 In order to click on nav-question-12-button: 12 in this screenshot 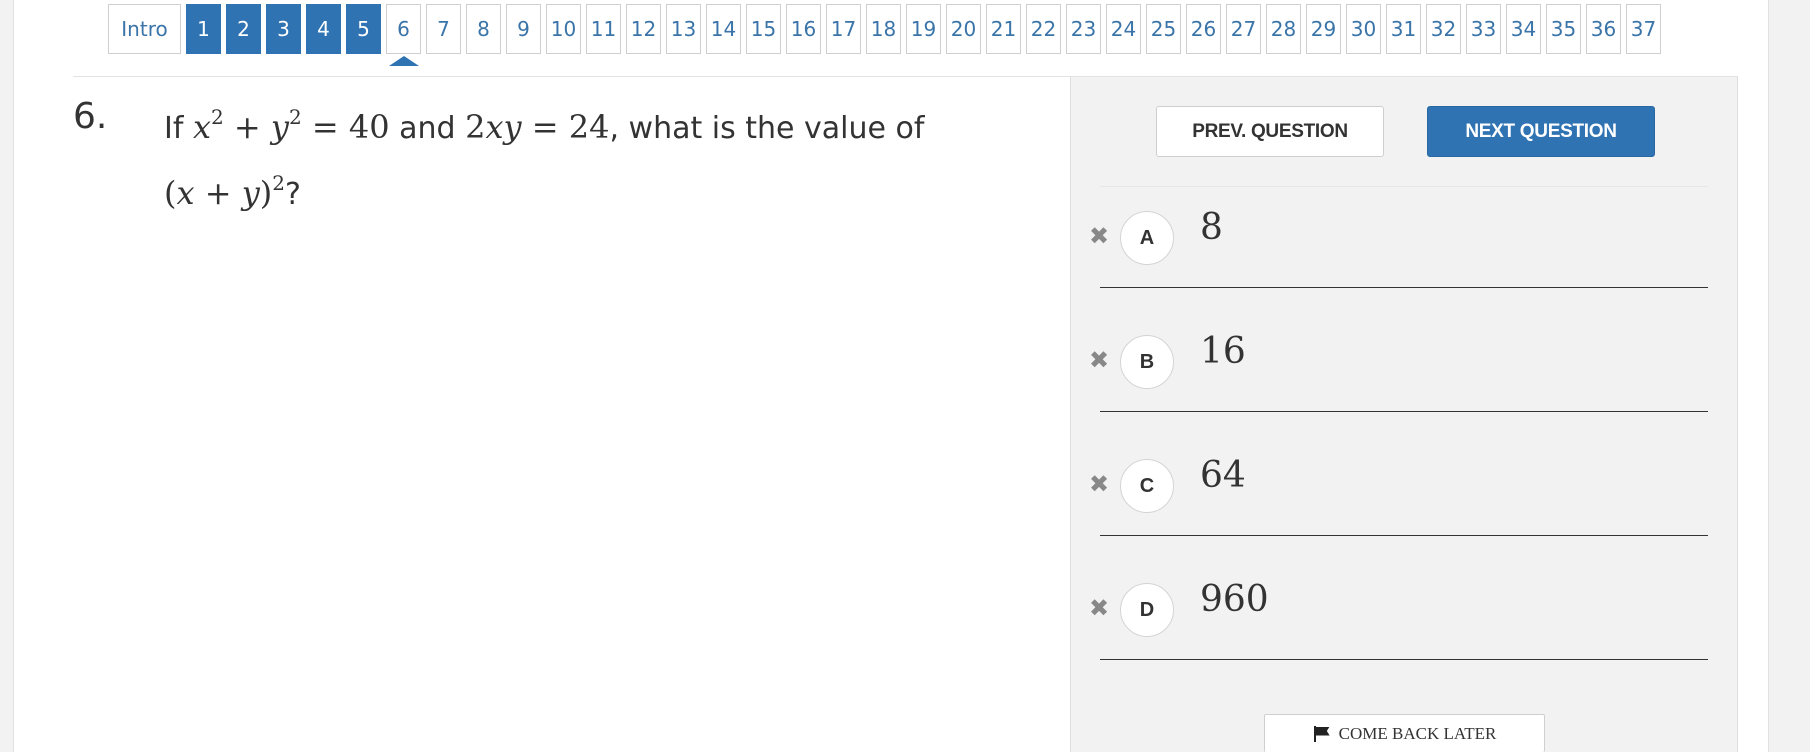, I will do `click(643, 29)`.